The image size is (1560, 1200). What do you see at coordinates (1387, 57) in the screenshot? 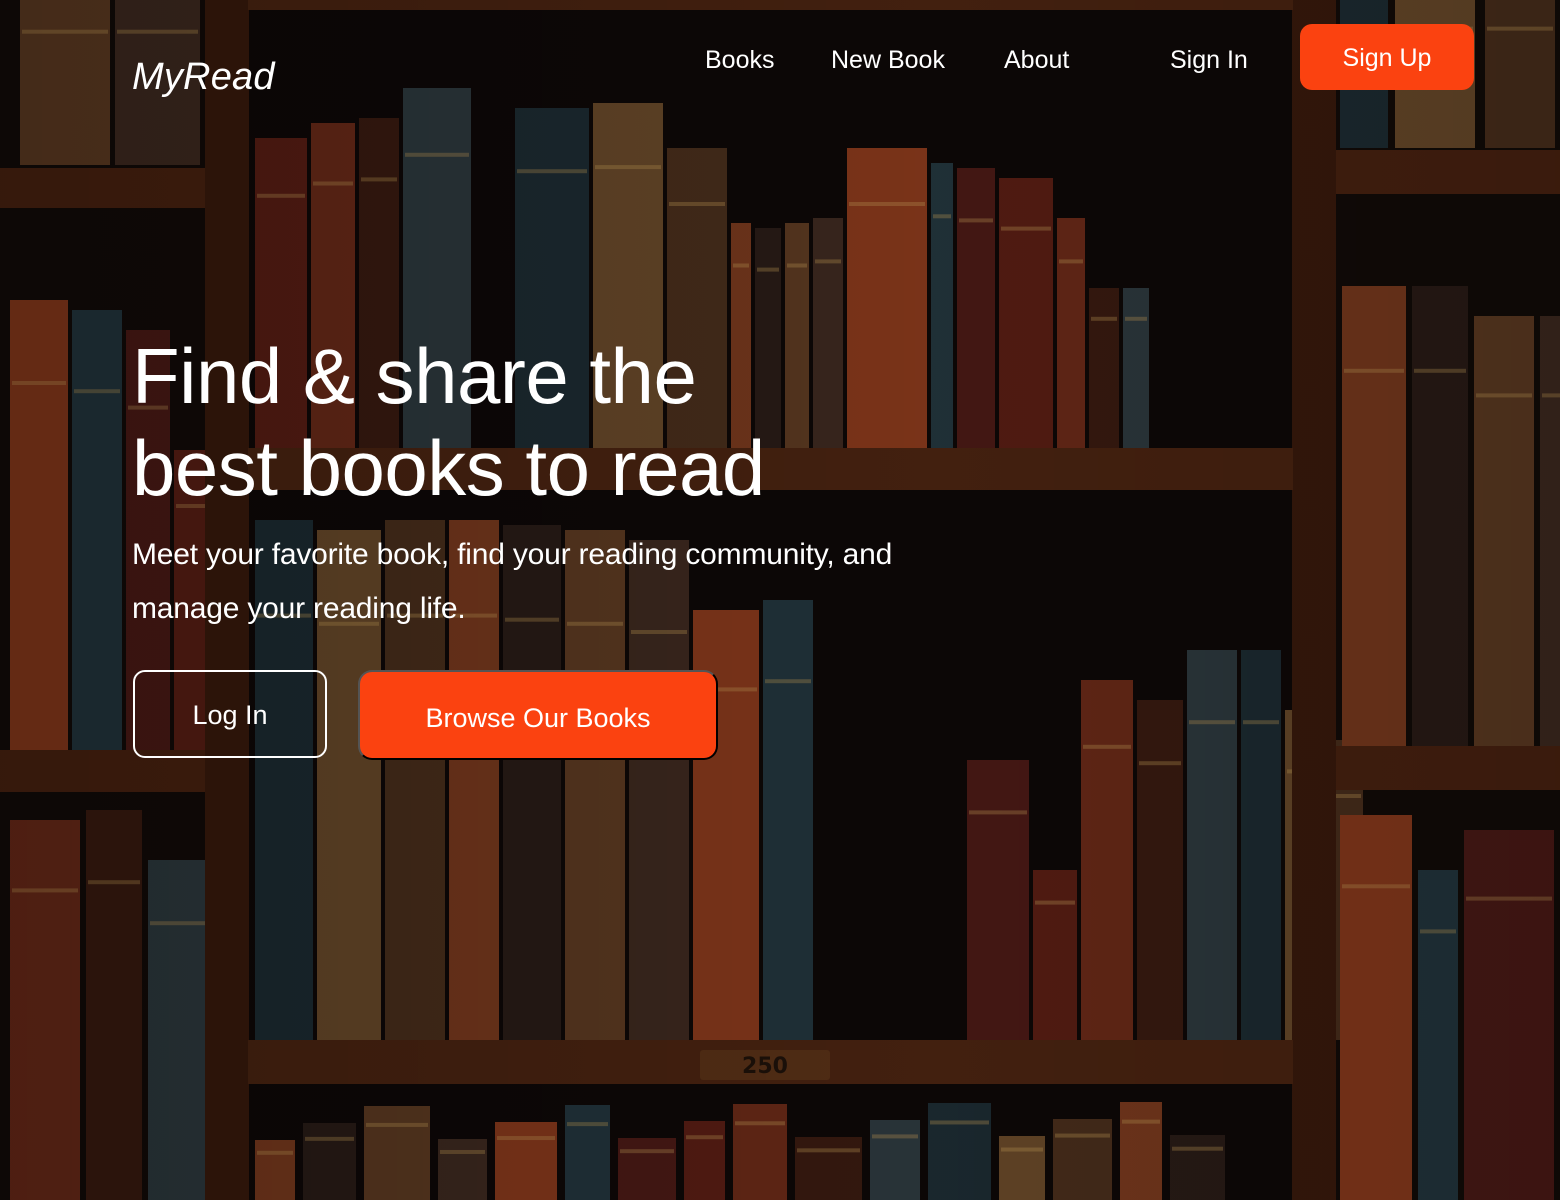
I see `sign-up-button: Sign Up` at bounding box center [1387, 57].